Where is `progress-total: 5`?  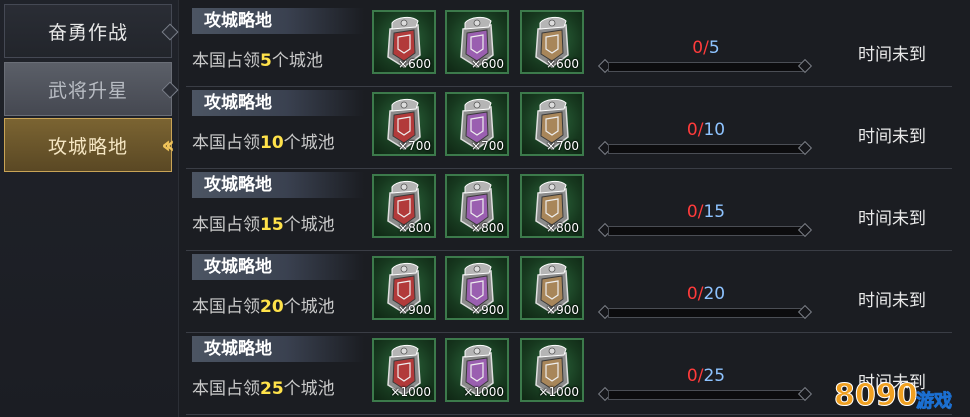 progress-total: 5 is located at coordinates (714, 48).